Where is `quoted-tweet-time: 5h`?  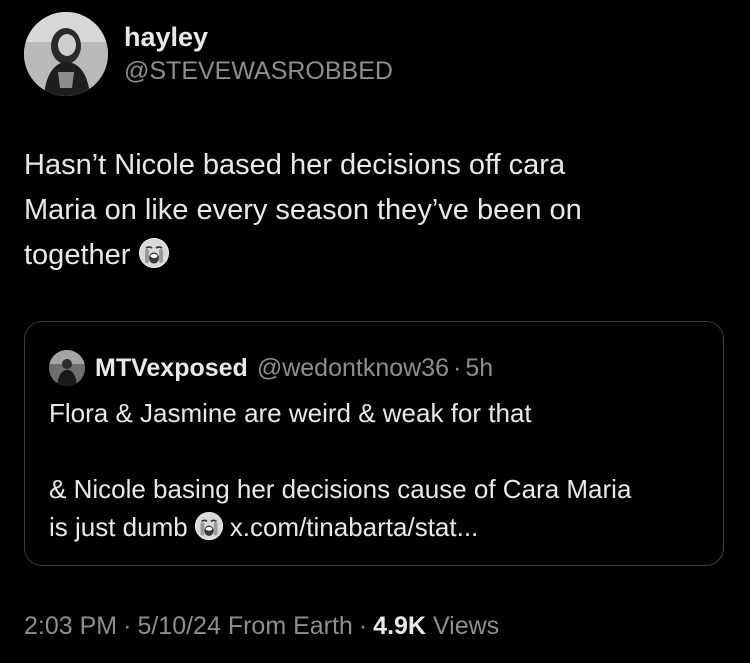 quoted-tweet-time: 5h is located at coordinates (479, 368).